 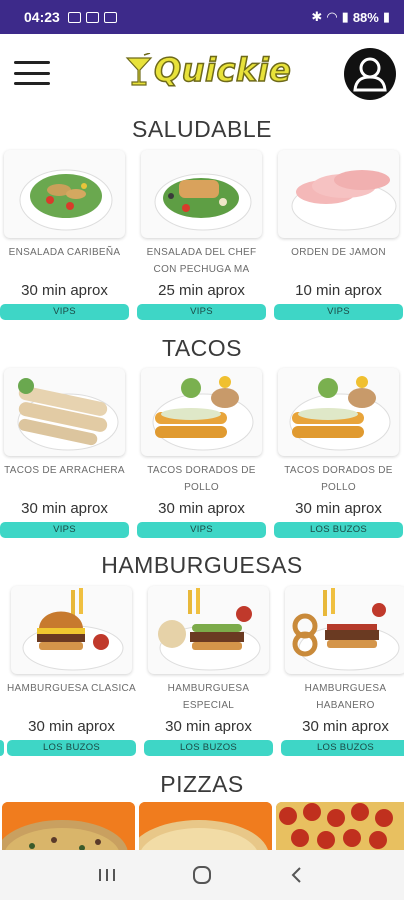 I want to click on recent-apps-button, so click(x=107, y=875).